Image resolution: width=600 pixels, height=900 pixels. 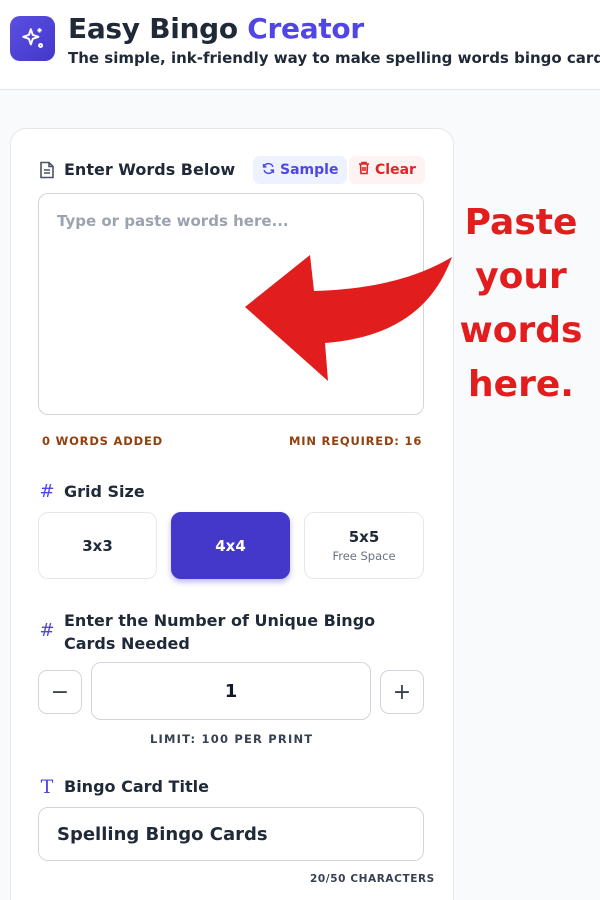 I want to click on grid-option-3x3: 3x3, so click(x=97, y=545).